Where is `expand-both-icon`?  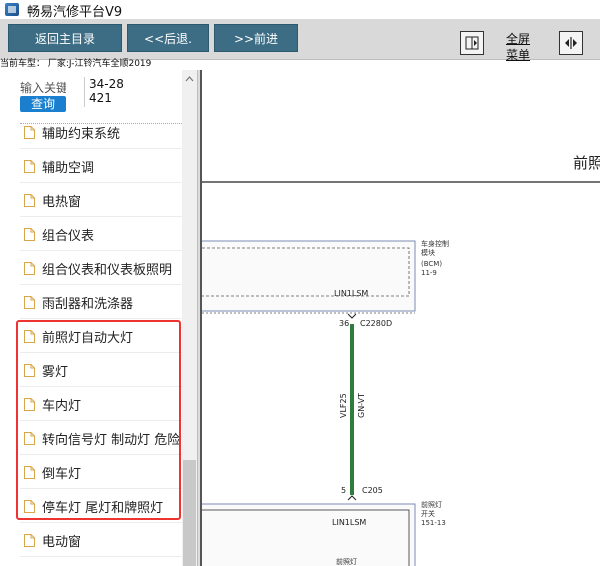
expand-both-icon is located at coordinates (571, 43).